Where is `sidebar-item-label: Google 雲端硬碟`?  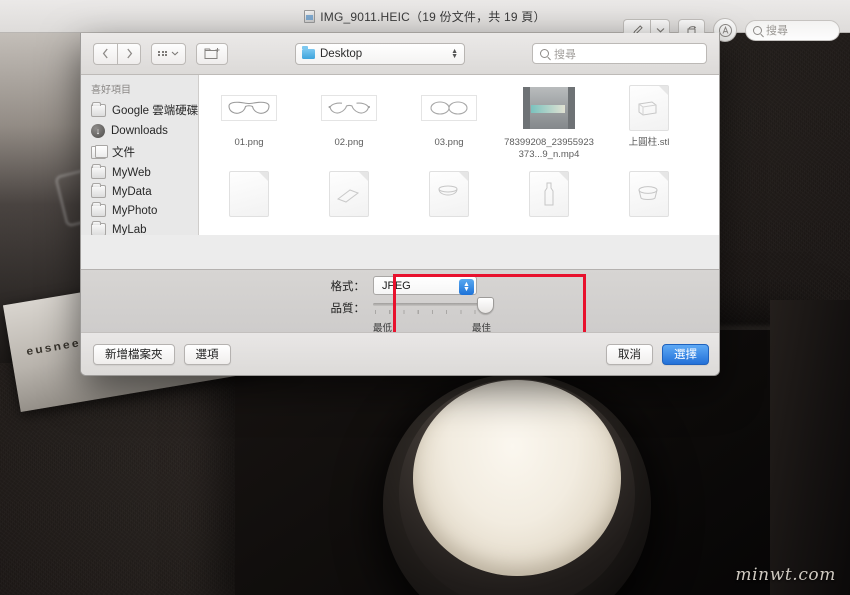
sidebar-item-label: Google 雲端硬碟 is located at coordinates (155, 111).